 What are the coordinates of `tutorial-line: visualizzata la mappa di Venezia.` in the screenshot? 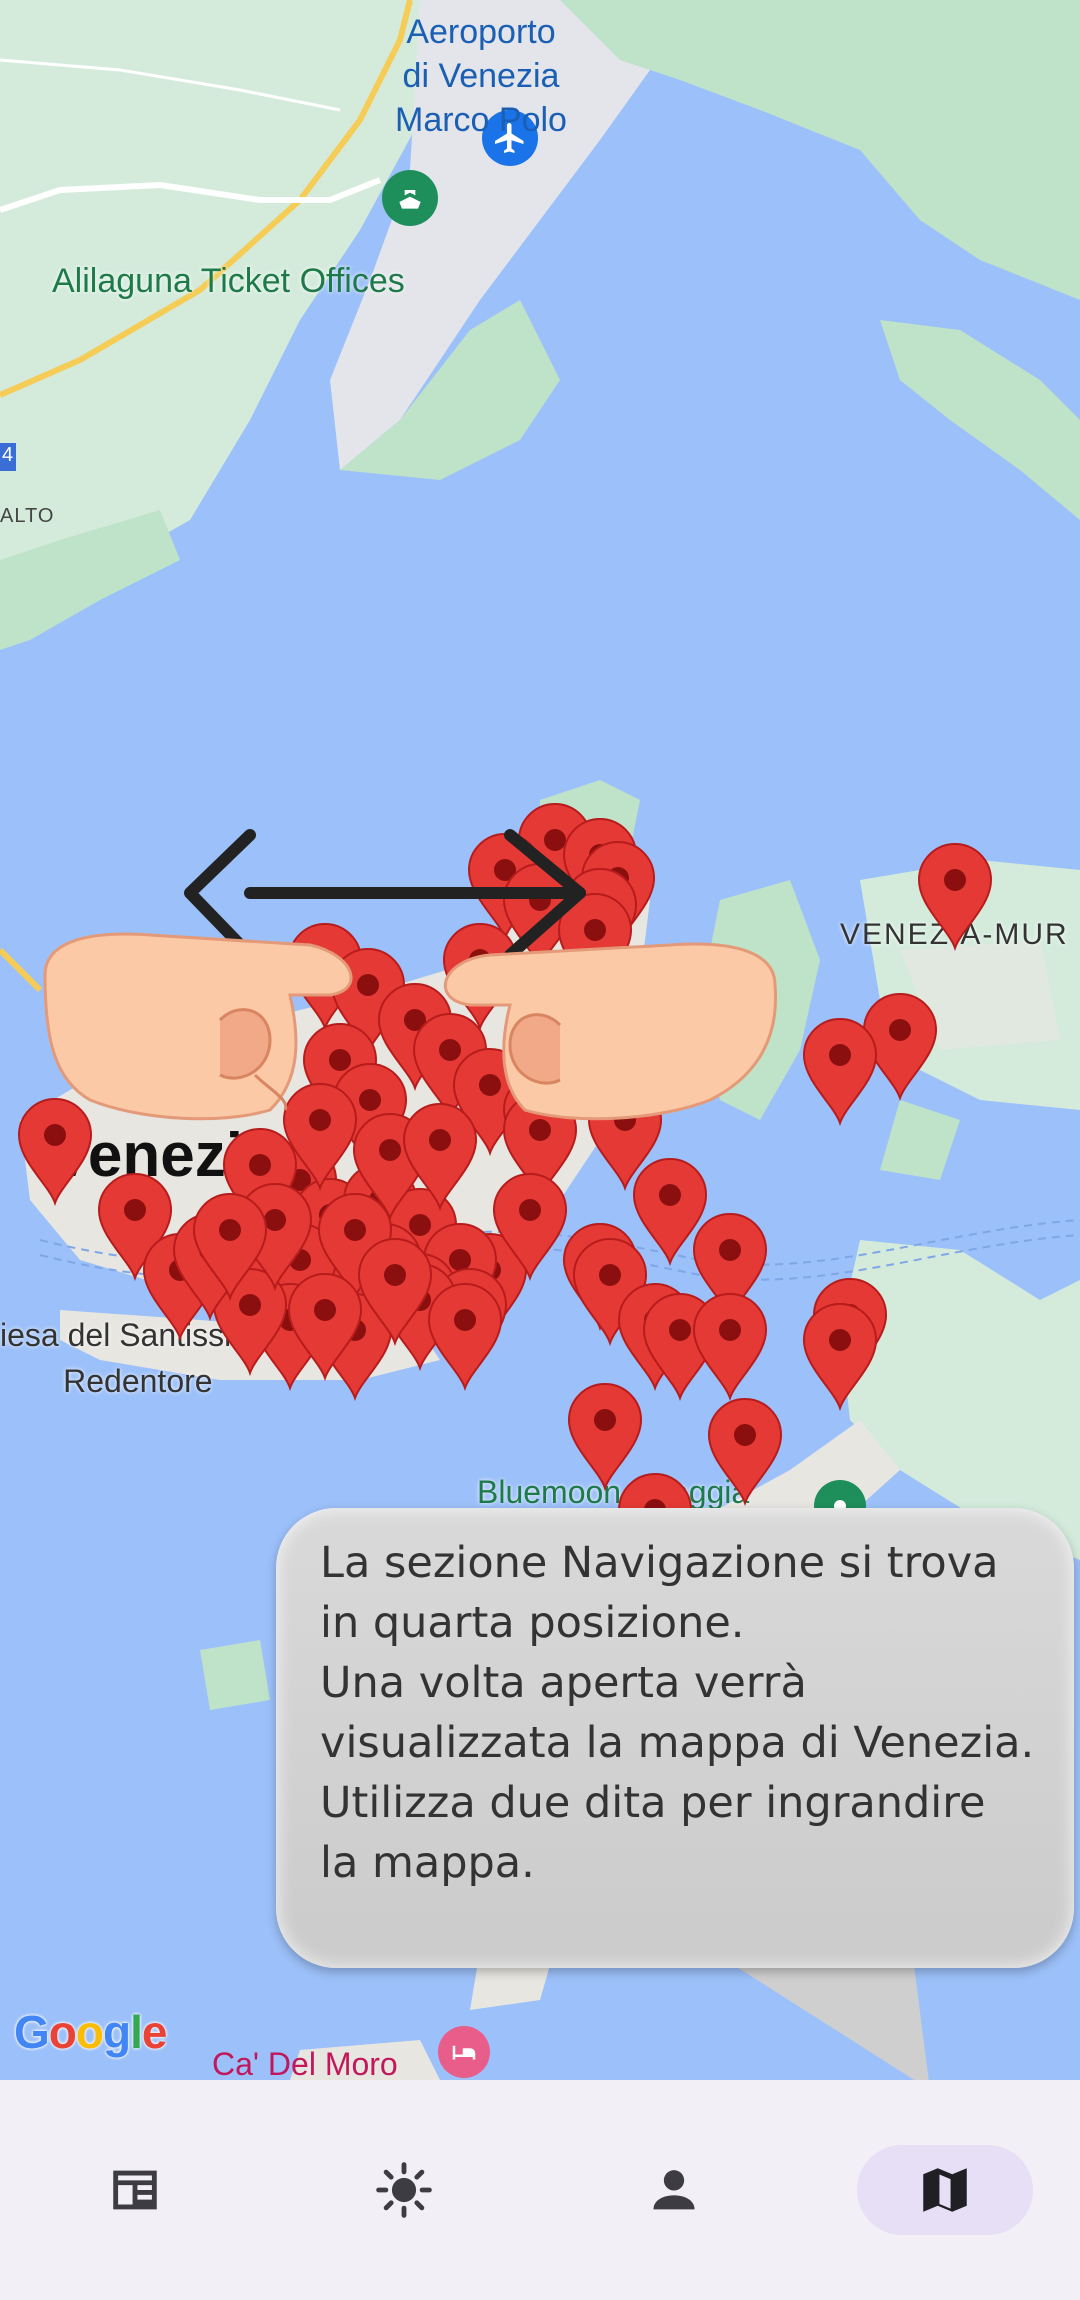 It's located at (677, 1743).